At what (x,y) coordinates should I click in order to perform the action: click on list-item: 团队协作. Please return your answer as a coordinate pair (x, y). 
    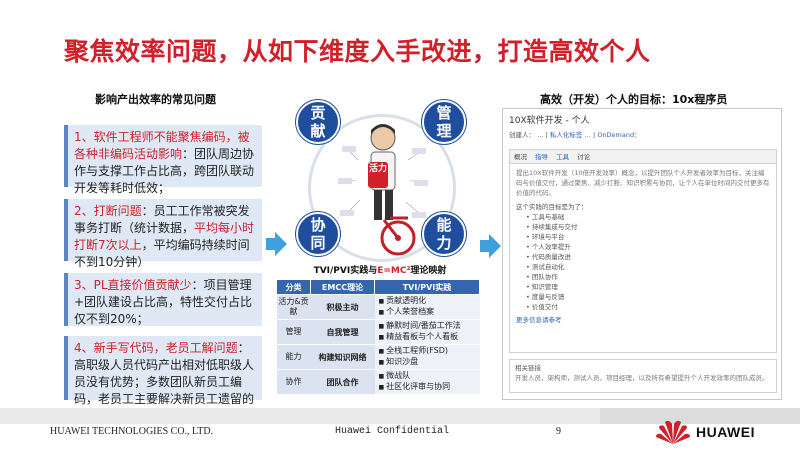
    Looking at the image, I should click on (643, 277).